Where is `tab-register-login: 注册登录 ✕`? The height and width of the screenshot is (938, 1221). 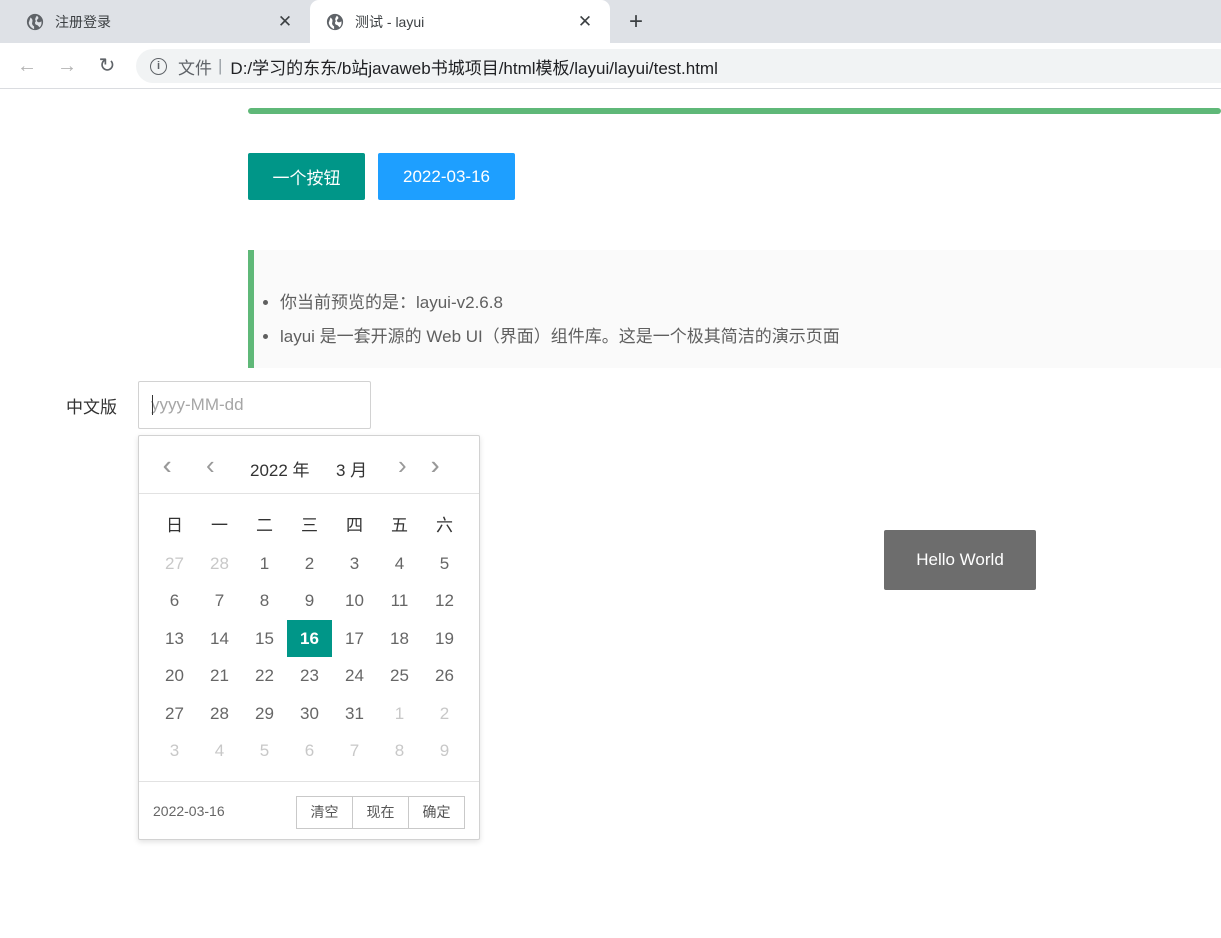
tab-register-login: 注册登录 ✕ is located at coordinates (155, 21).